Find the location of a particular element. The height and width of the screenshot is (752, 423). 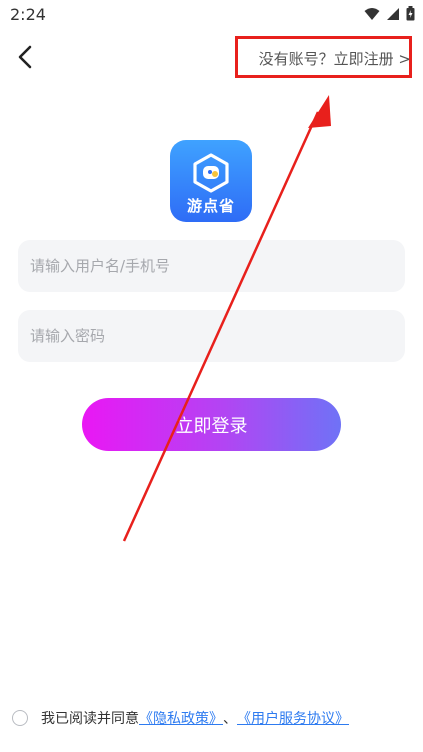

back-button is located at coordinates (25, 57).